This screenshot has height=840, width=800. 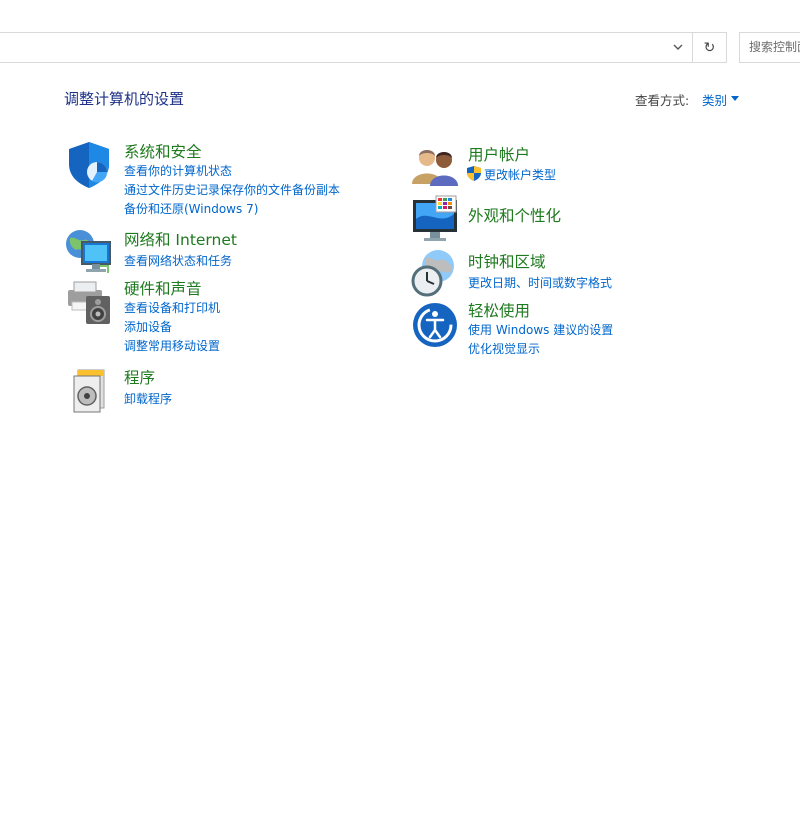 I want to click on category-ease-of-access: 轻松使用, so click(x=499, y=310).